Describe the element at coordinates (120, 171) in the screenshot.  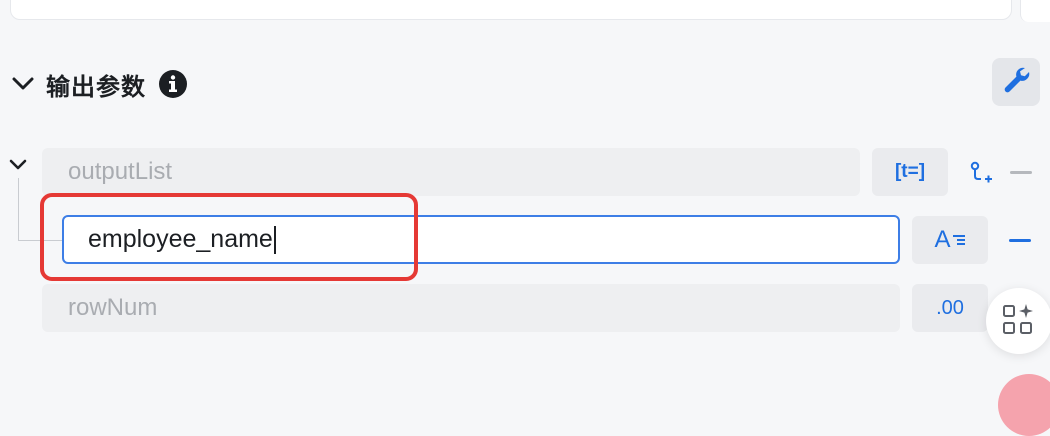
I see `param-name-text: outputList` at that location.